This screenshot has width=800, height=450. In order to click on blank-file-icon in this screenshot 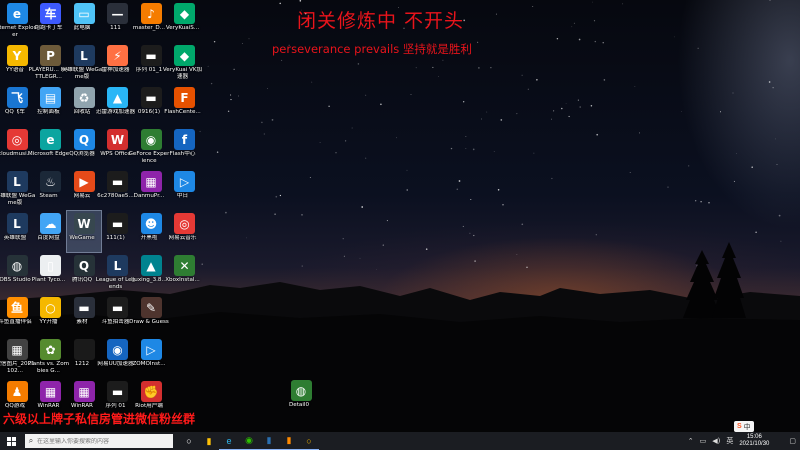, I will do `click(84, 349)`.